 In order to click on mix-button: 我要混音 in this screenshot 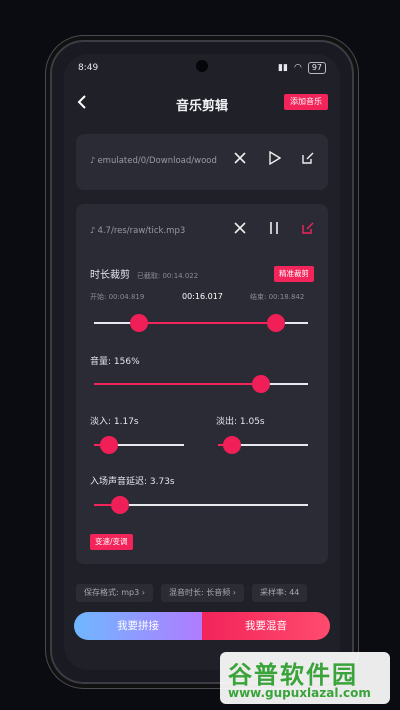, I will do `click(266, 626)`.